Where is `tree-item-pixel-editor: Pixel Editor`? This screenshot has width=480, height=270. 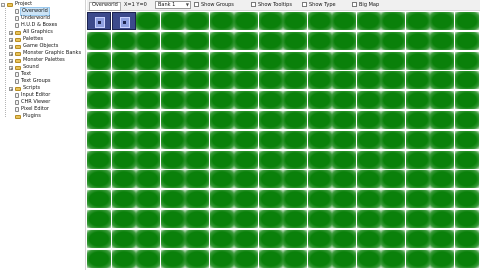
tree-item-pixel-editor: Pixel Editor is located at coordinates (29, 109).